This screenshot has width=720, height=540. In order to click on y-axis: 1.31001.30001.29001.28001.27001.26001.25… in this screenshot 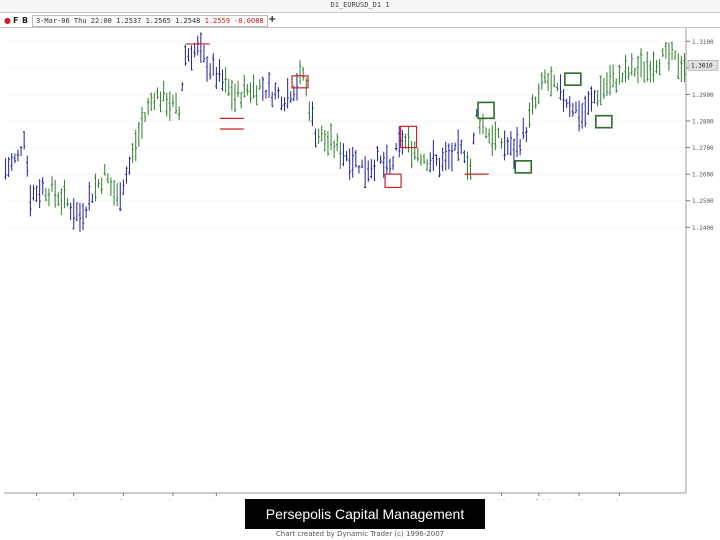, I will do `click(699, 260)`.